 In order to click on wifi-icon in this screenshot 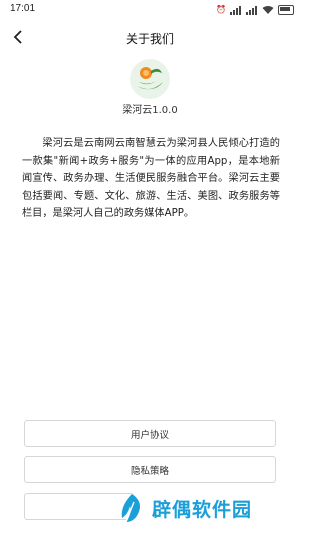, I will do `click(268, 10)`.